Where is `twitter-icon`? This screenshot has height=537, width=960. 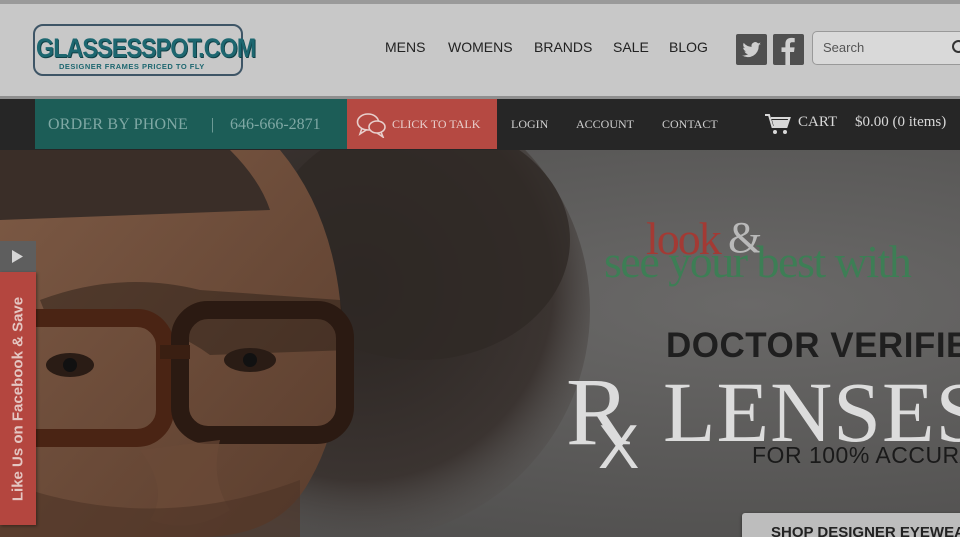 twitter-icon is located at coordinates (751, 49).